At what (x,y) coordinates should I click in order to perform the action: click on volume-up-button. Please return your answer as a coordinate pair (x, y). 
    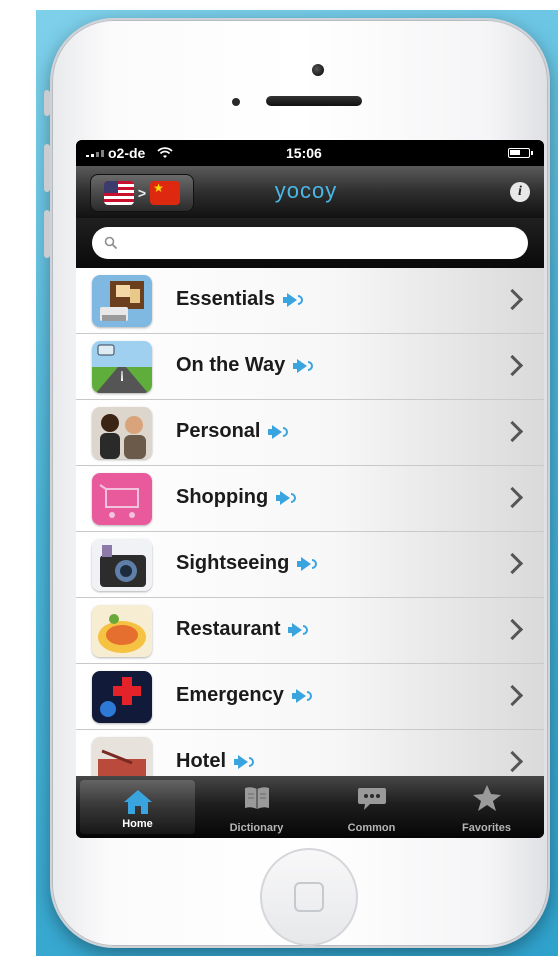
    Looking at the image, I should click on (47, 168).